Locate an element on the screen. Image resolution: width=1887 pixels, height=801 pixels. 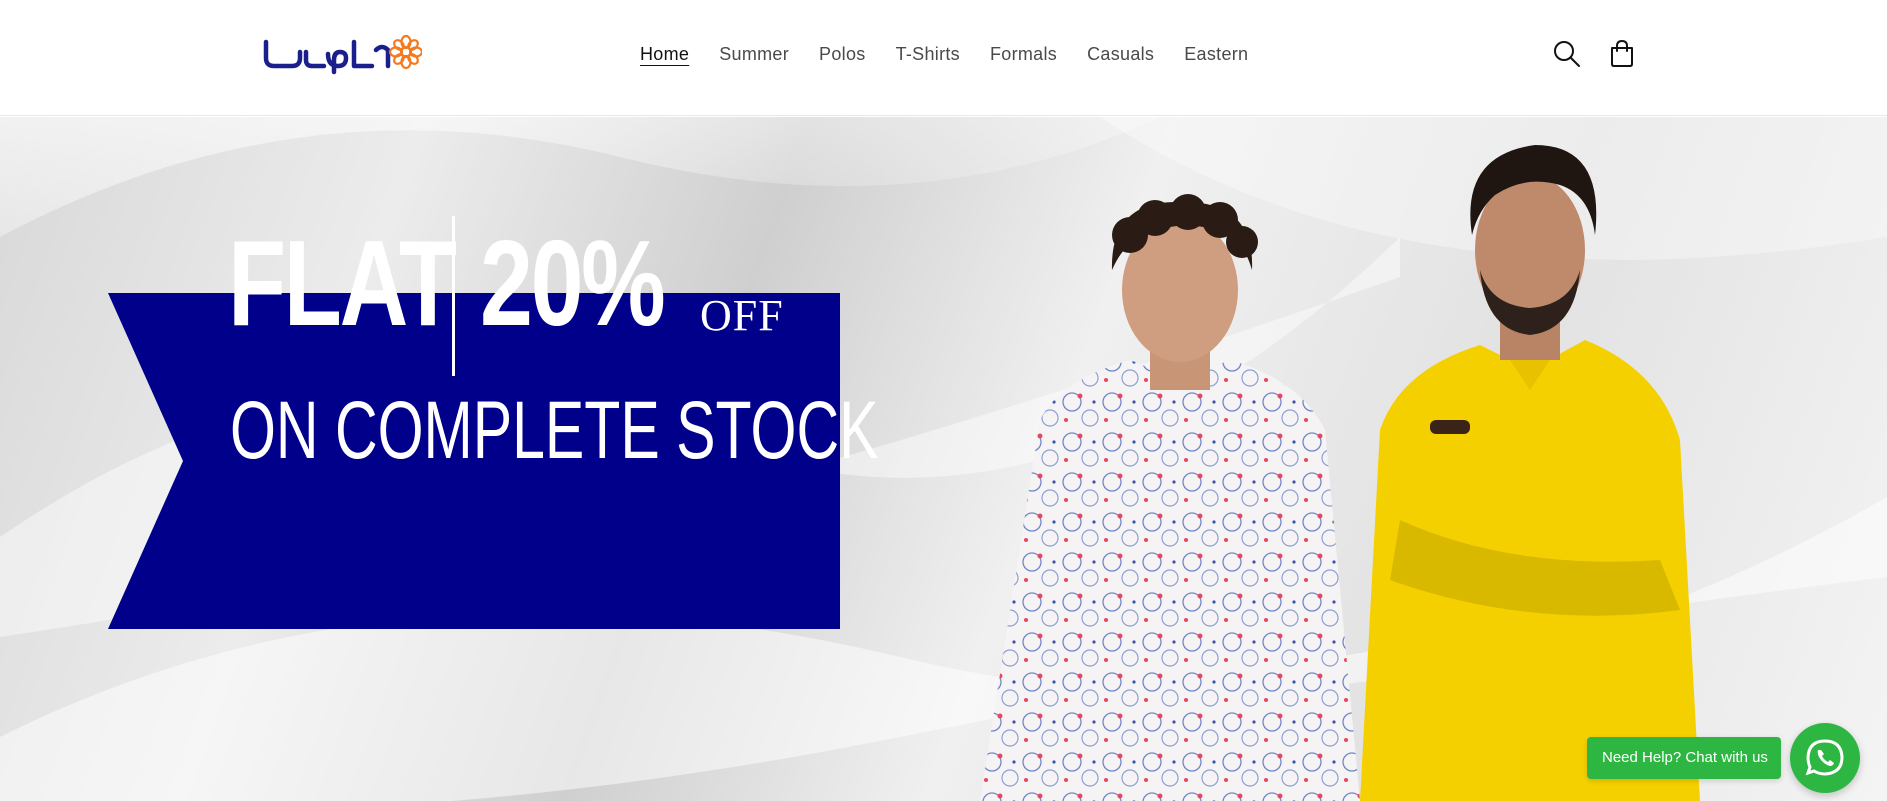
promo-flat-text: FLAT is located at coordinates (342, 283).